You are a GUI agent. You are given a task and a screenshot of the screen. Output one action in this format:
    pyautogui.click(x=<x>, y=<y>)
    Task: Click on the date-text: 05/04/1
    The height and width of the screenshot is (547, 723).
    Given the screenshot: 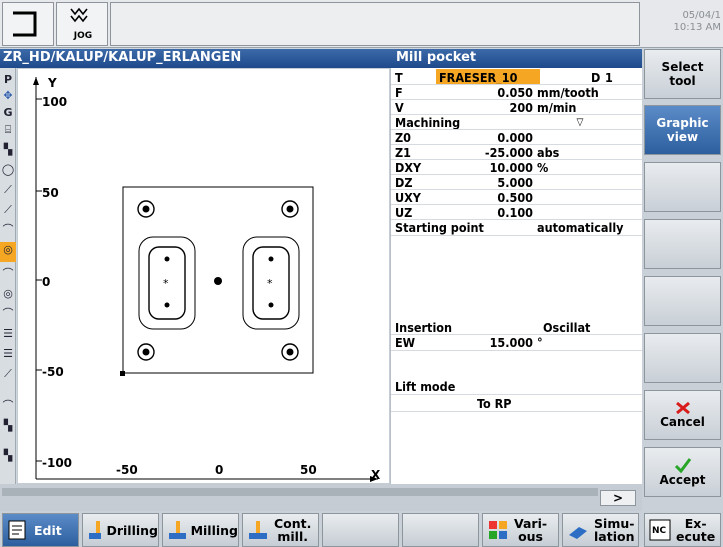 What is the action you would take?
    pyautogui.click(x=701, y=15)
    